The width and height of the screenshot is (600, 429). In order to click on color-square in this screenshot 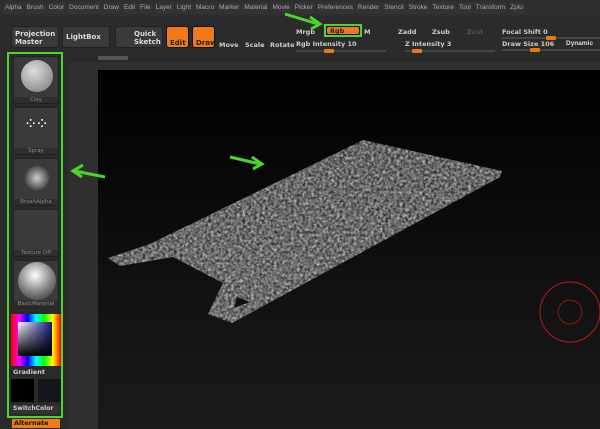, I will do `click(35, 339)`.